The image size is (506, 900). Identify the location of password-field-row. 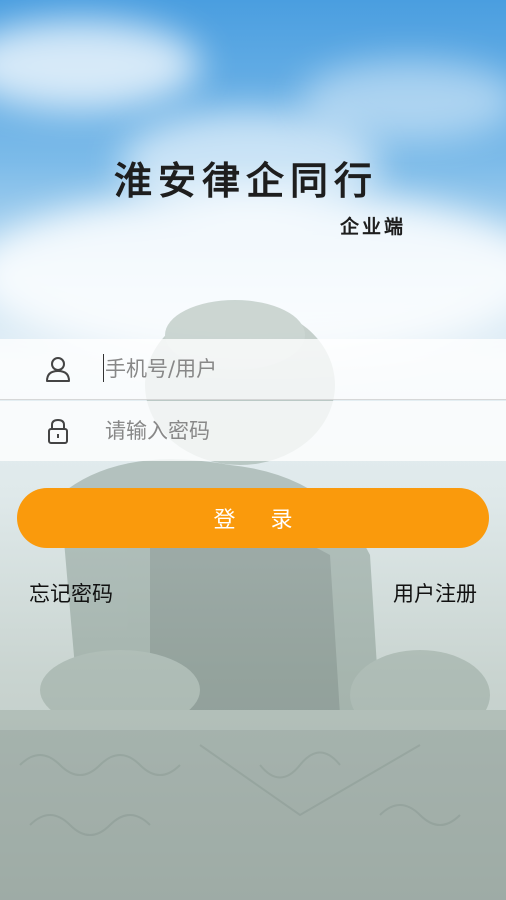
(253, 431).